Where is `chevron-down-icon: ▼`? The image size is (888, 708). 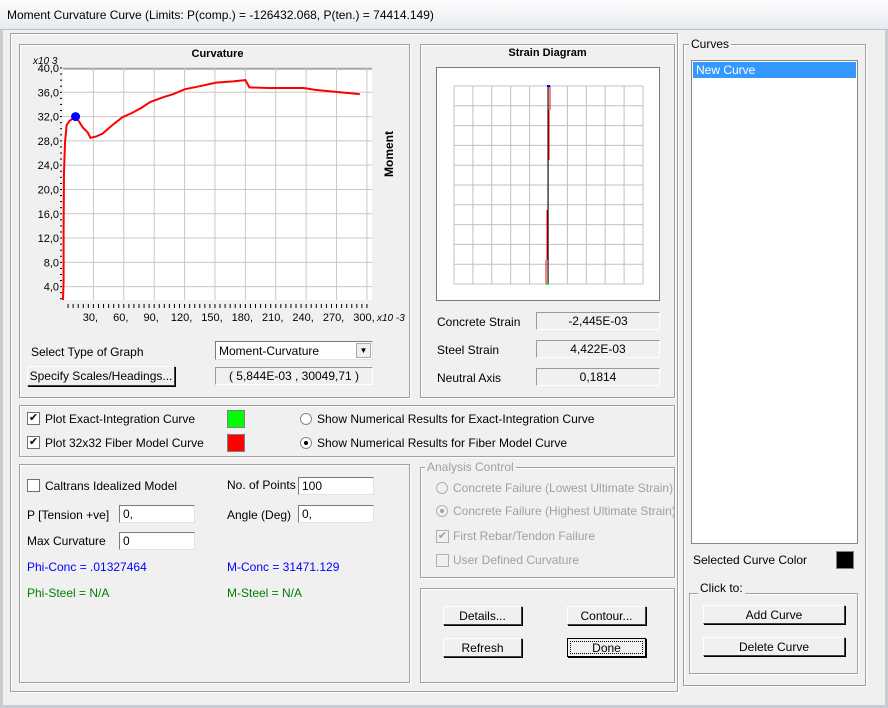
chevron-down-icon: ▼ is located at coordinates (363, 350).